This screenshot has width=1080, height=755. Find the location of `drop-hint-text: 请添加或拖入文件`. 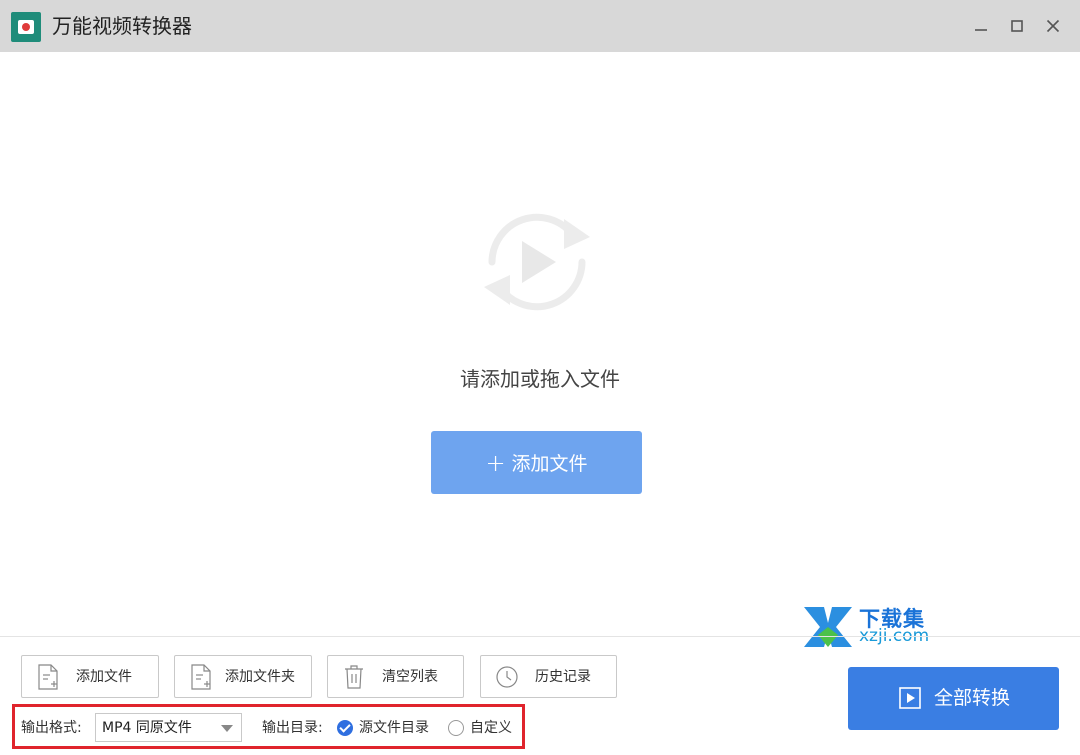

drop-hint-text: 请添加或拖入文件 is located at coordinates (540, 379).